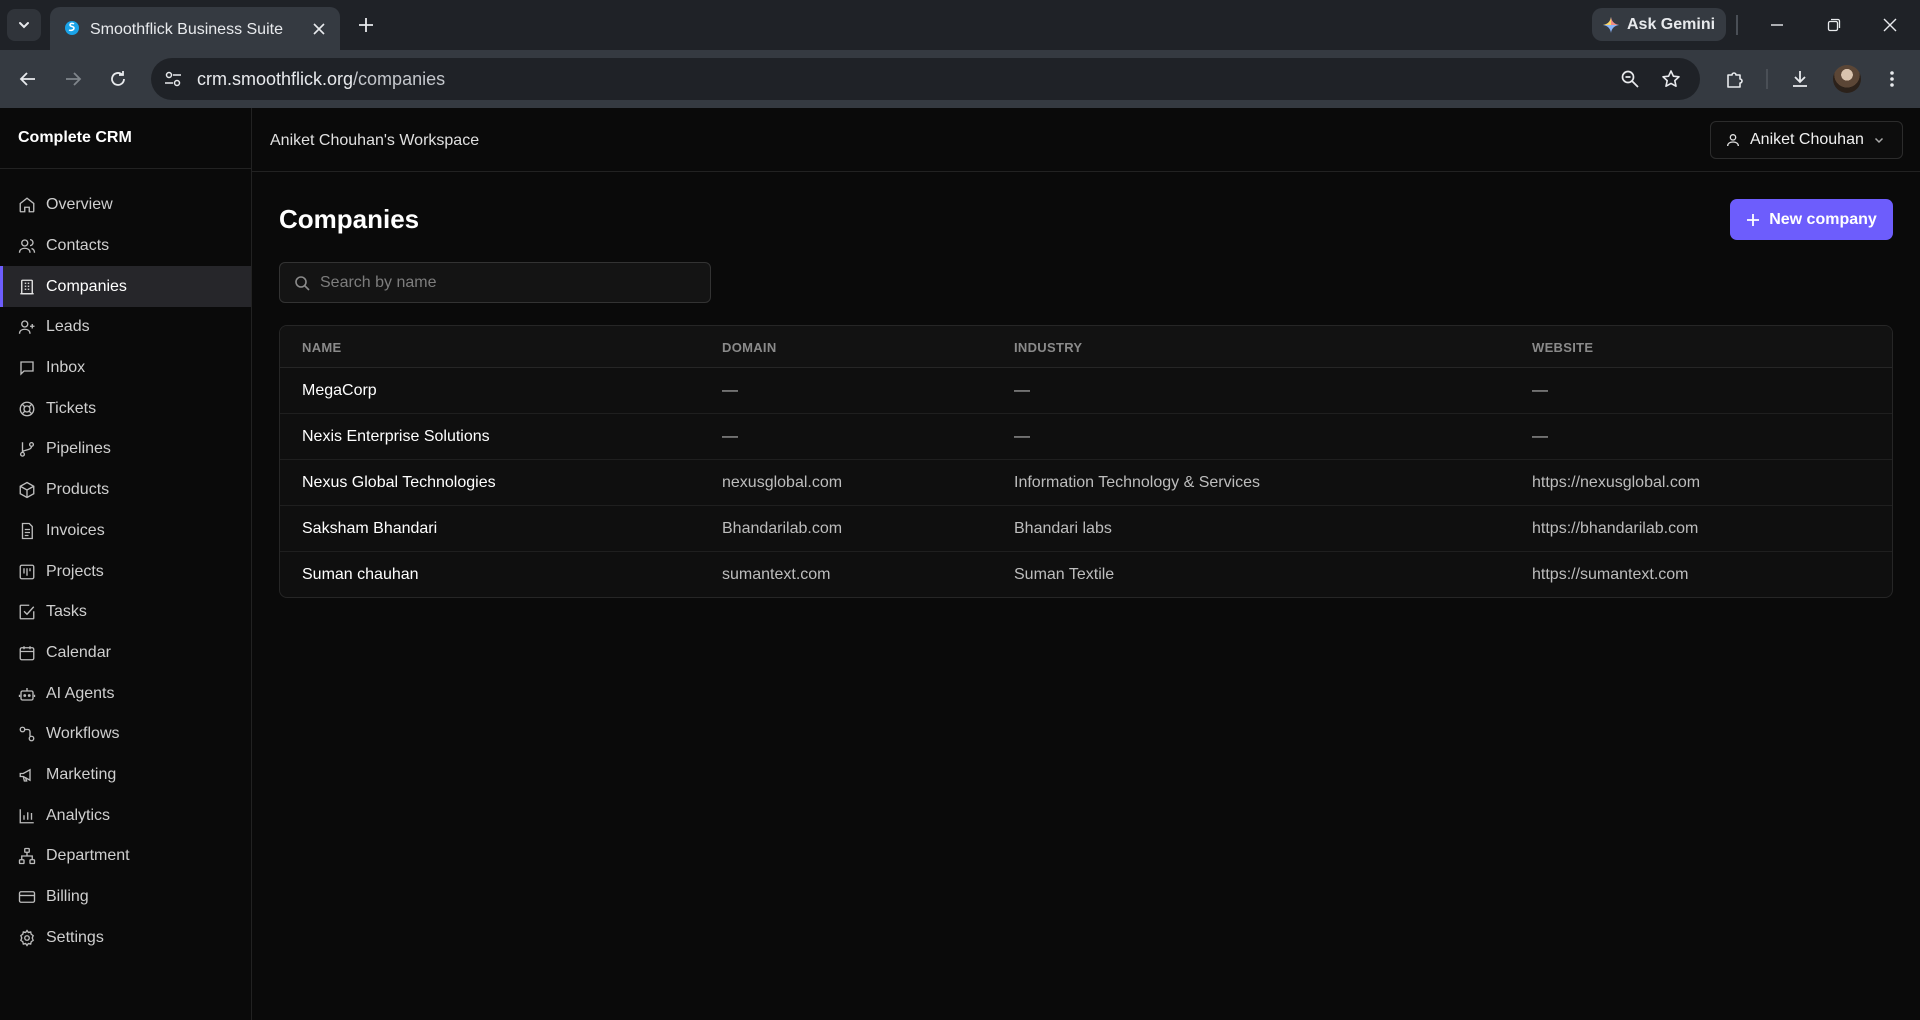 This screenshot has width=1920, height=1020. What do you see at coordinates (1086, 347) in the screenshot?
I see `table-header: NAME DOMAIN INDUSTRY WEBSITE` at bounding box center [1086, 347].